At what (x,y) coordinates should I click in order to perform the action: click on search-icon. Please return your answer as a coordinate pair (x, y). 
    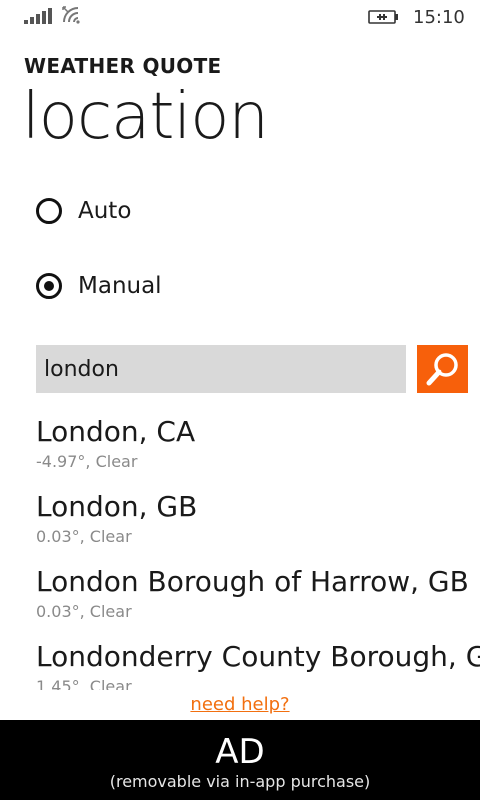
    Looking at the image, I should click on (442, 369).